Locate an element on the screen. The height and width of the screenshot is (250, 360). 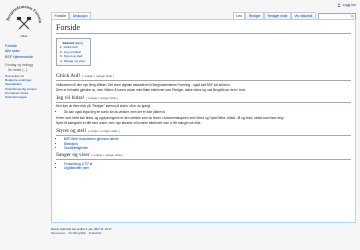
user-icon is located at coordinates (338, 5).